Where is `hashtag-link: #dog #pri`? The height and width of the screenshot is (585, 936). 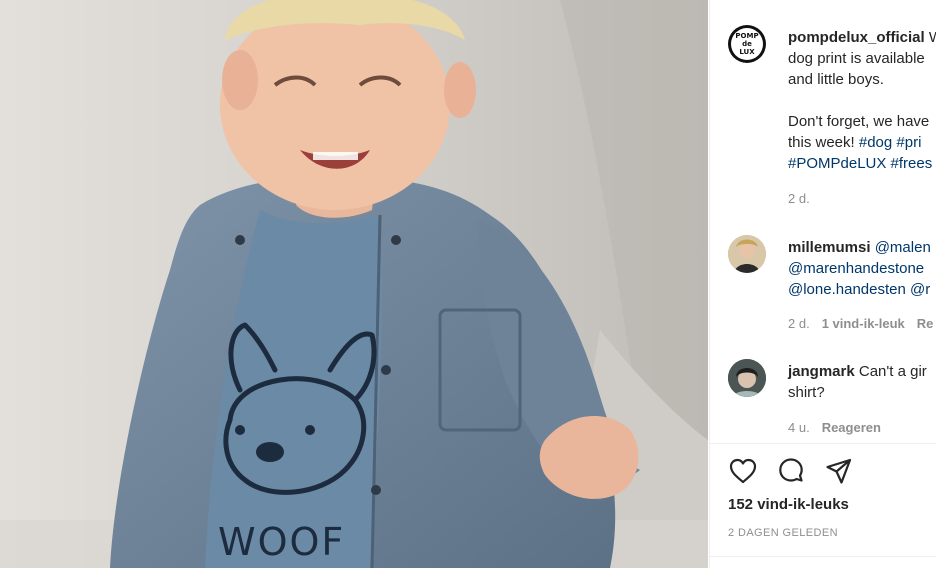
hashtag-link: #dog #pri is located at coordinates (890, 142).